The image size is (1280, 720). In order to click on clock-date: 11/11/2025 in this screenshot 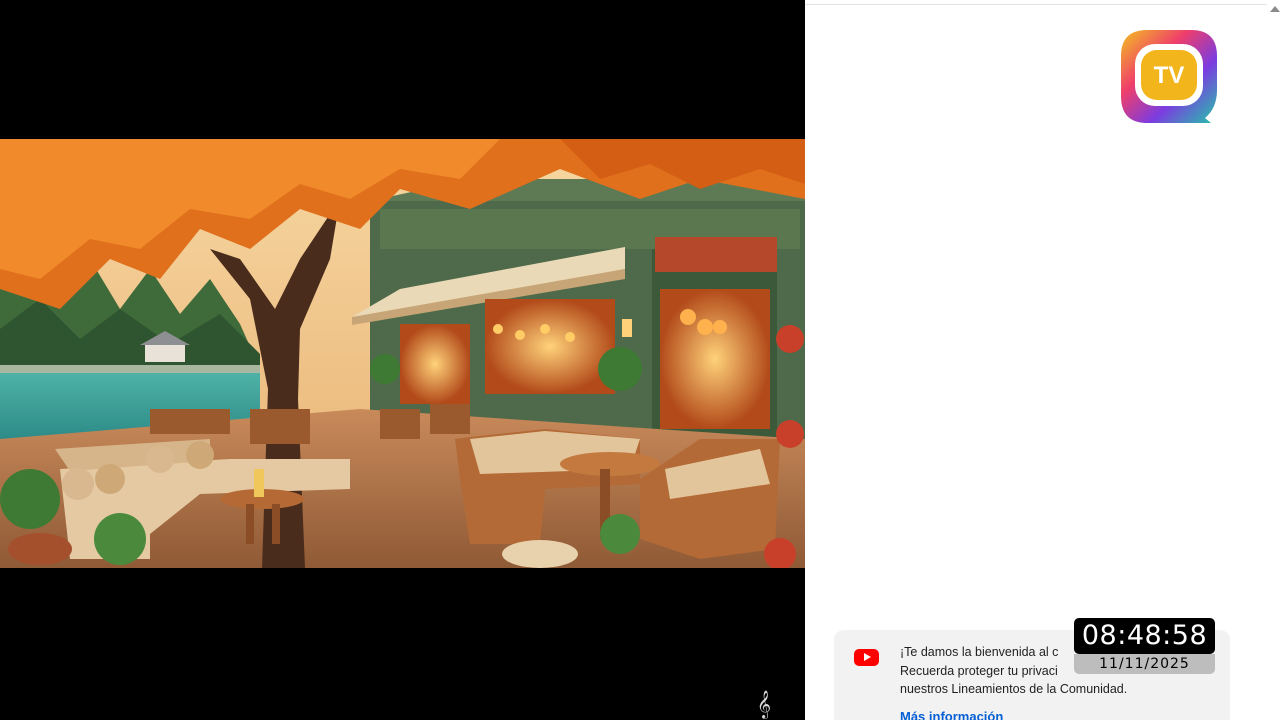, I will do `click(1144, 664)`.